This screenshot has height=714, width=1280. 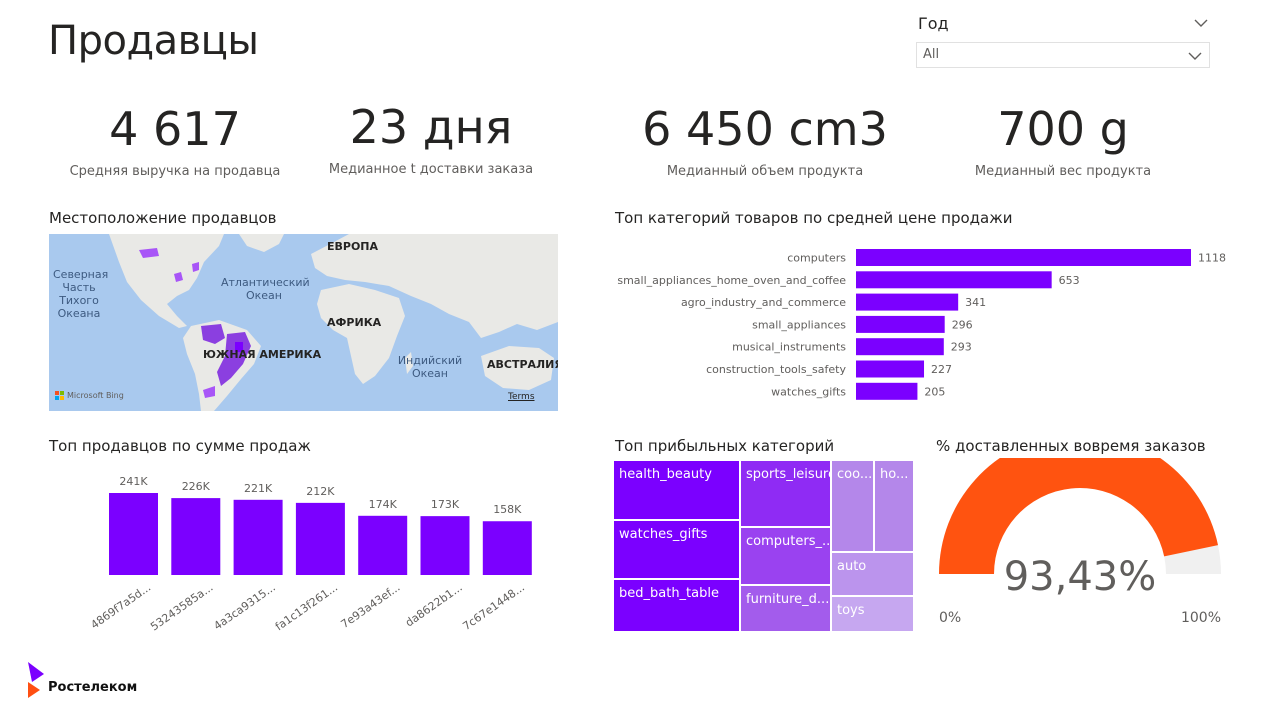 I want to click on map-label-europe: ЕВРОПА, so click(x=353, y=246).